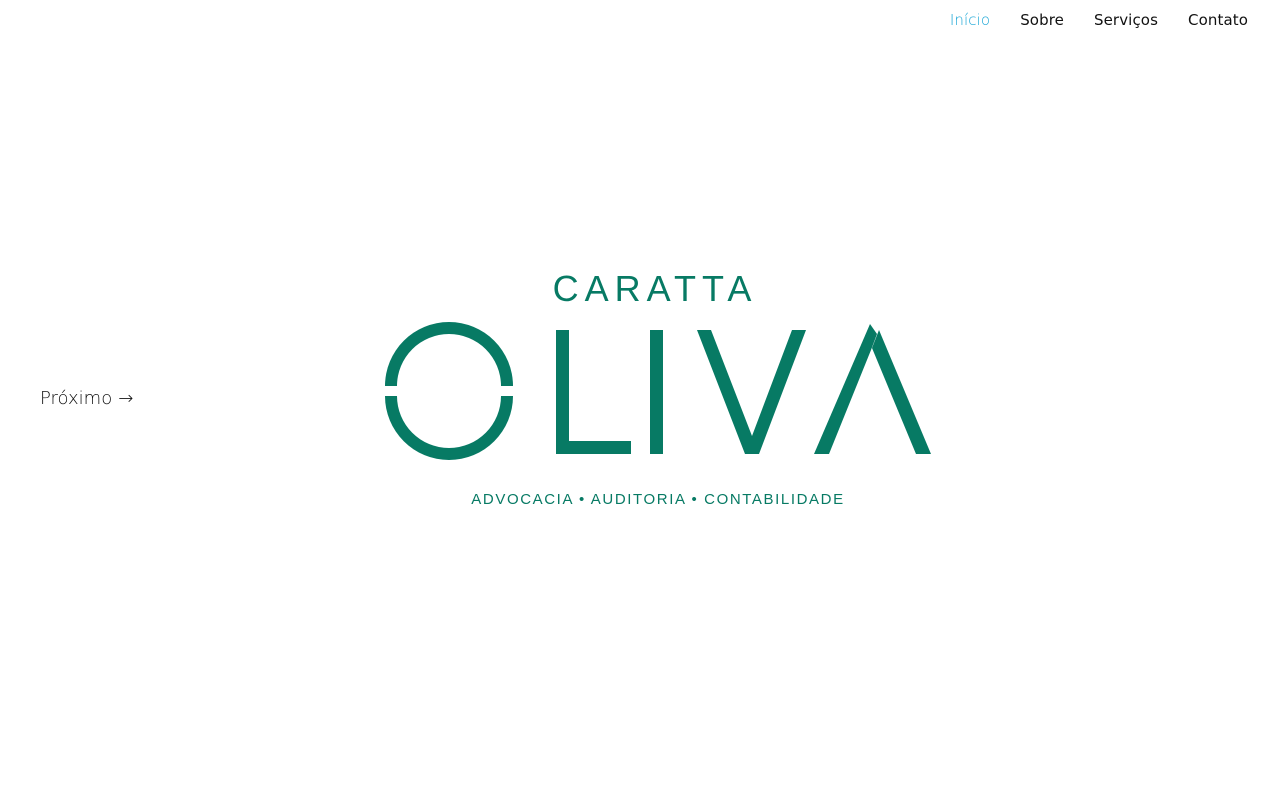 This screenshot has height=800, width=1280. I want to click on logo-letter-o-bottom, so click(449, 428).